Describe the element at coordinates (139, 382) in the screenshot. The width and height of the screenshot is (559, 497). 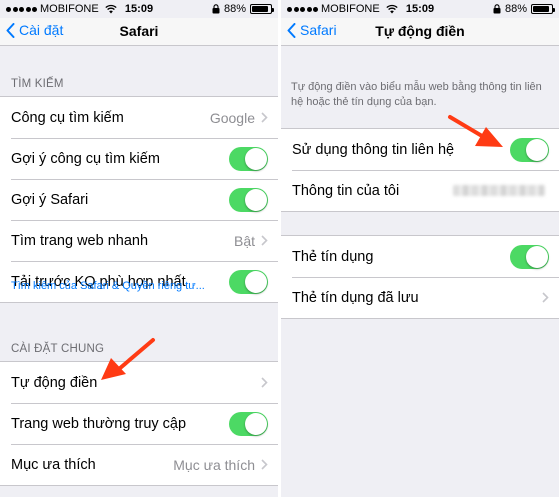
I see `row-autofill: Tự động điền` at that location.